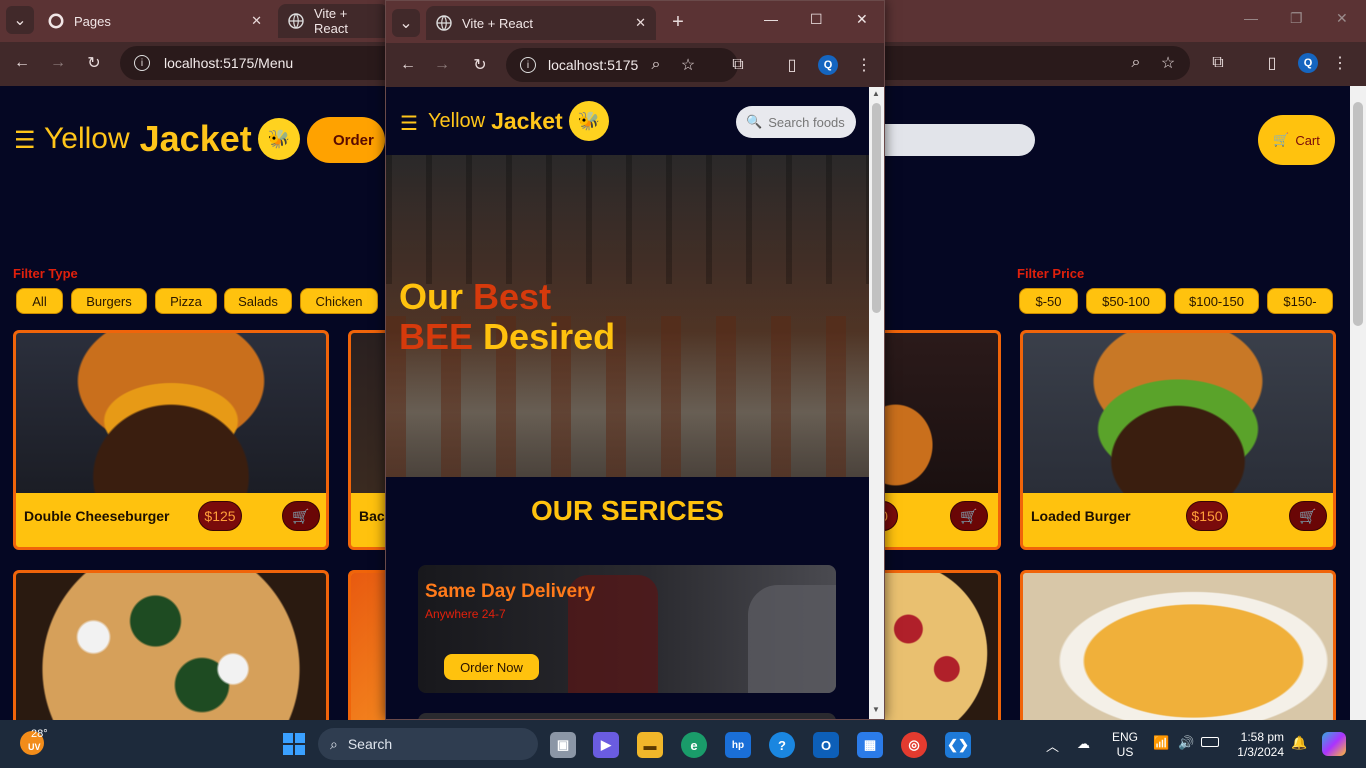  What do you see at coordinates (39, 301) in the screenshot?
I see `filter-all: All` at bounding box center [39, 301].